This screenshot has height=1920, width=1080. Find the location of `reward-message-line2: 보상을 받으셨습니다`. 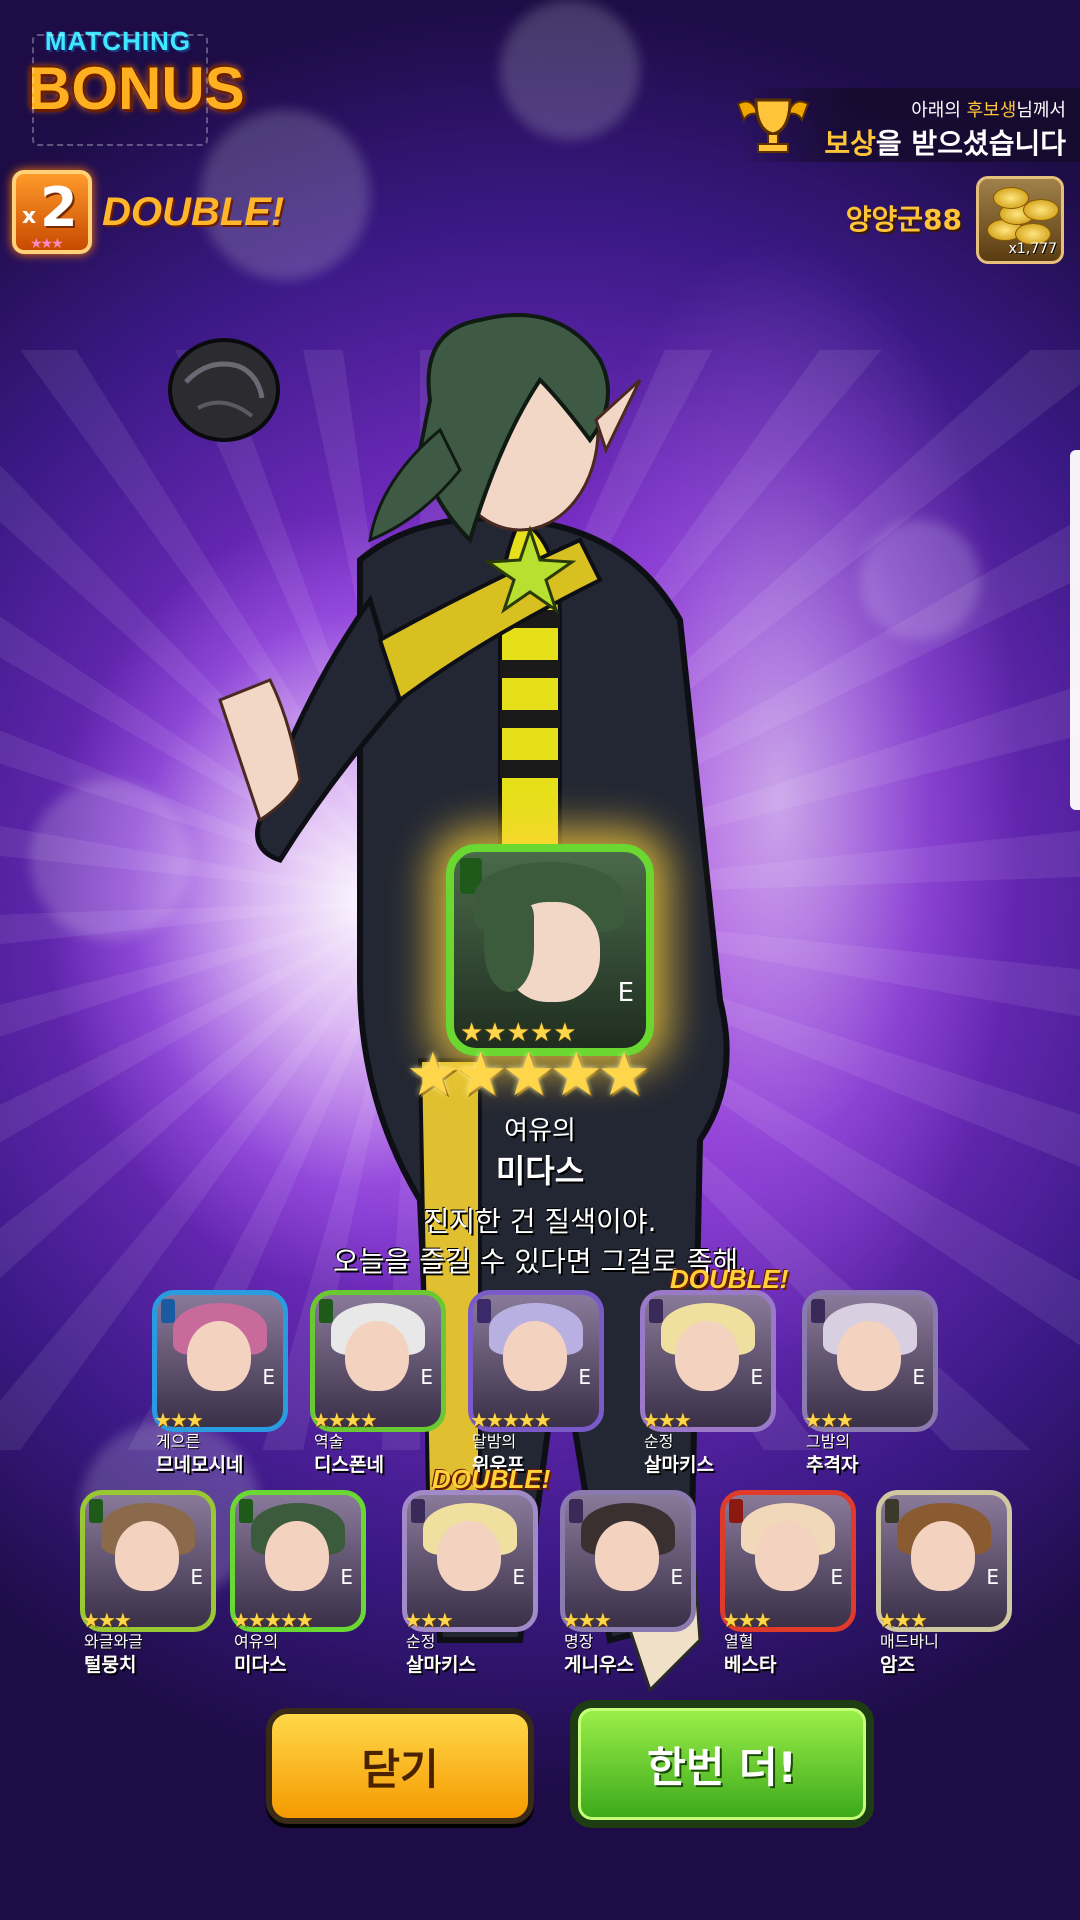

reward-message-line2: 보상을 받으셨습니다 is located at coordinates (945, 142).